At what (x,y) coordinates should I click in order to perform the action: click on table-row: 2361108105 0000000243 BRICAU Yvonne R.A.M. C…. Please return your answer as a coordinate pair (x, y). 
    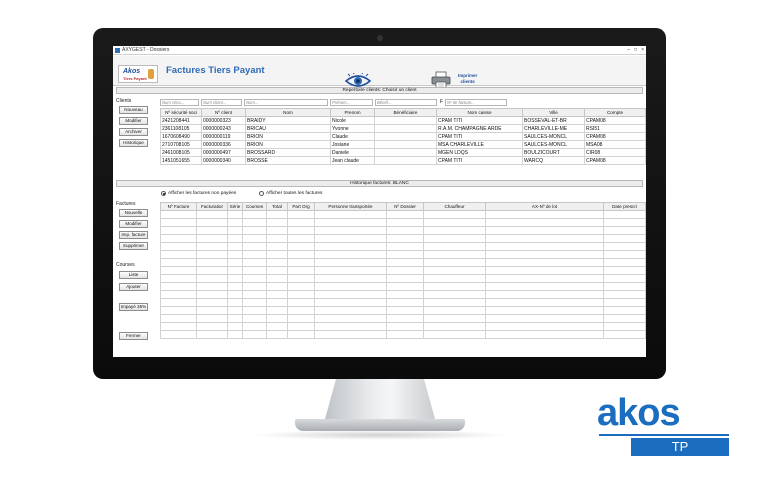
    Looking at the image, I should click on (403, 128).